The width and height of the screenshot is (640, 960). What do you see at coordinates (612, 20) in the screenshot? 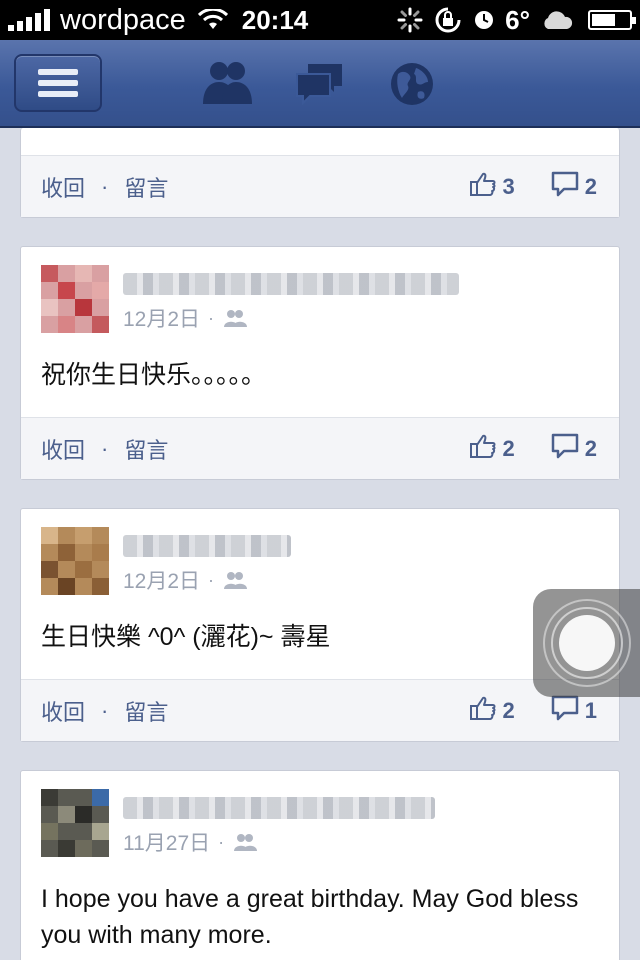
I see `battery-icon` at bounding box center [612, 20].